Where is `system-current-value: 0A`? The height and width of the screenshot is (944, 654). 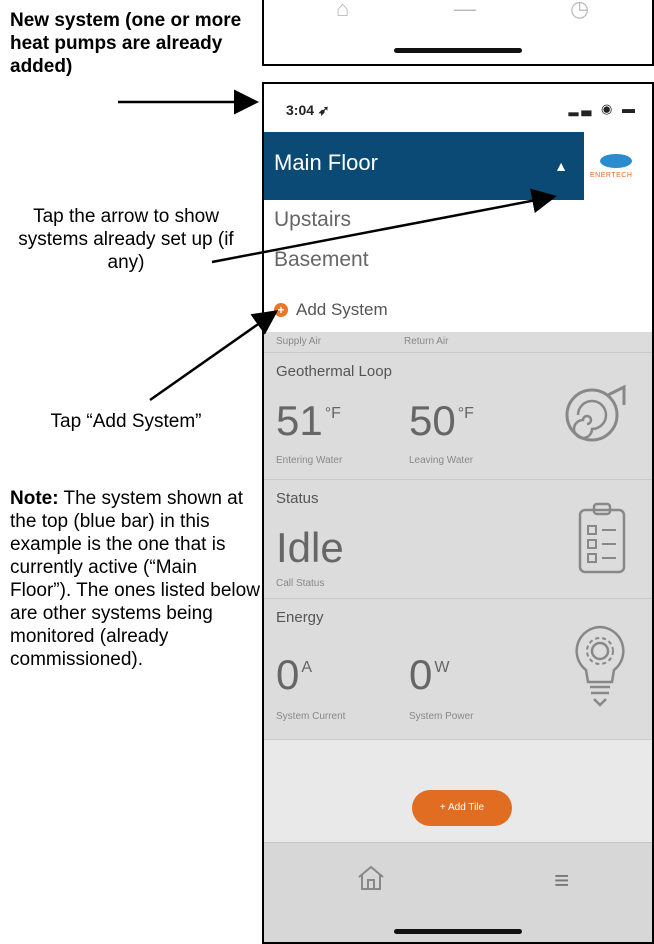
system-current-value: 0A is located at coordinates (294, 674).